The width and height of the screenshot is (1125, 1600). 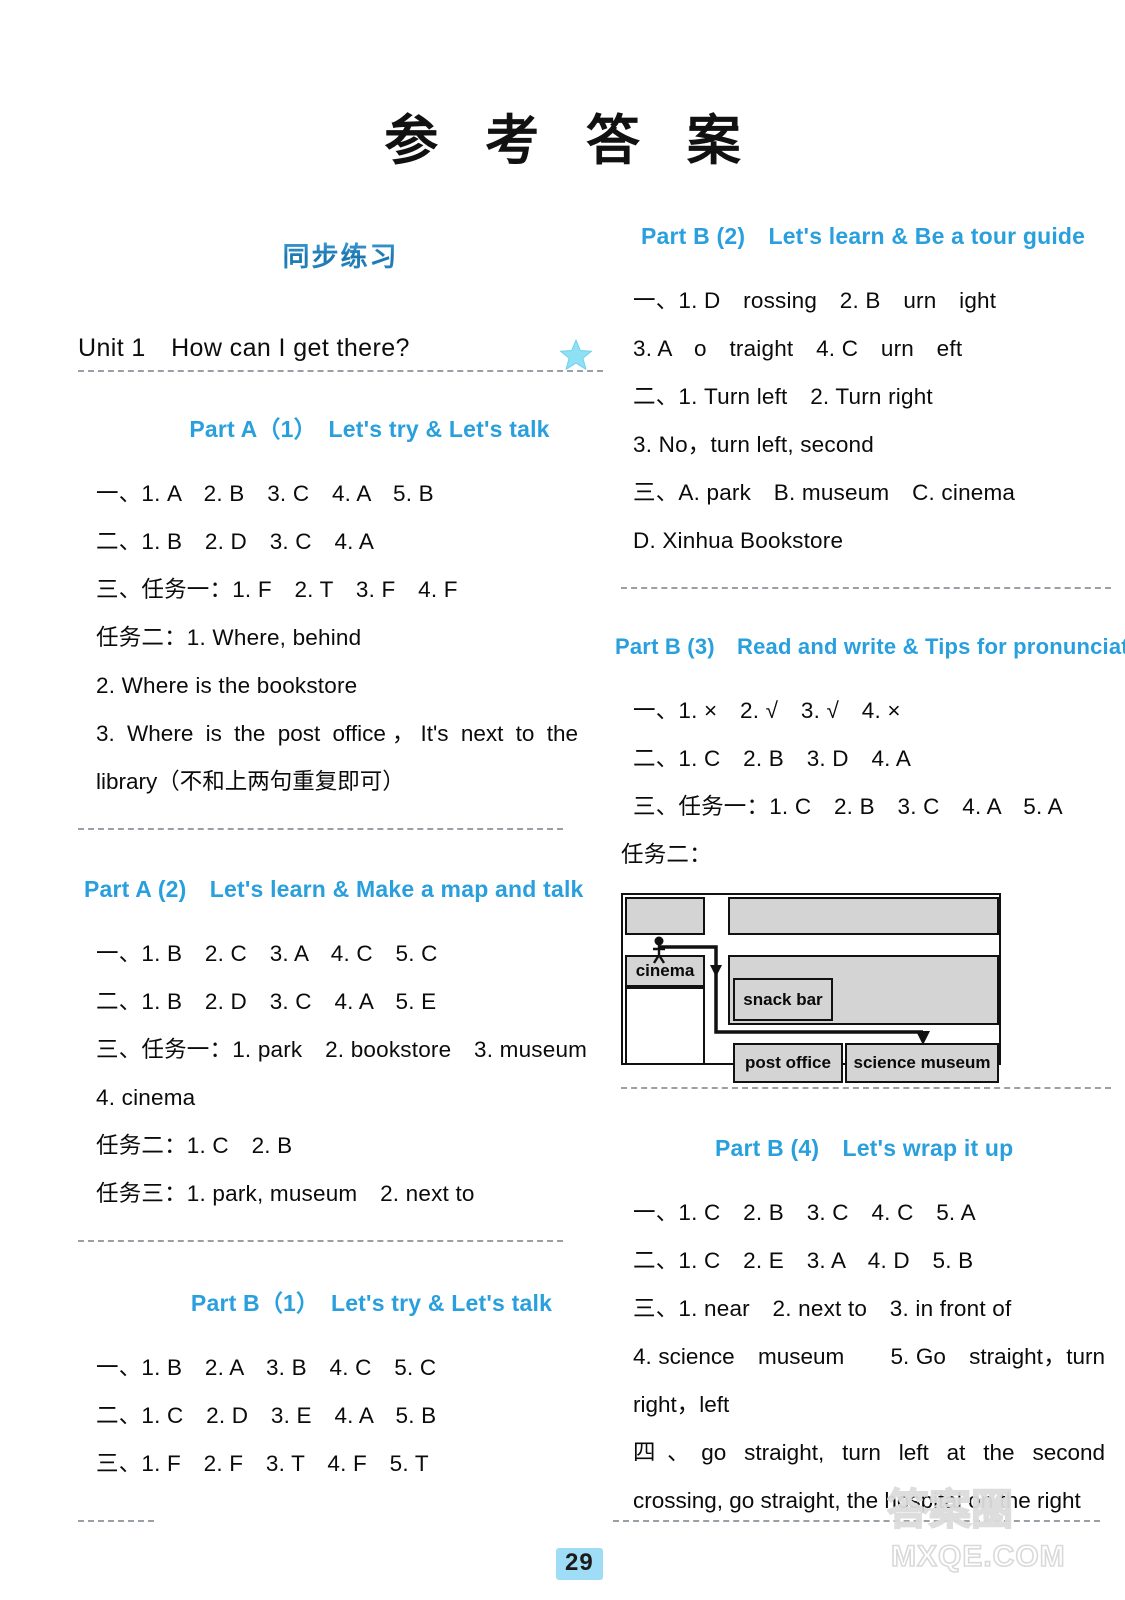 I want to click on footer-divider-left, so click(x=116, y=1521).